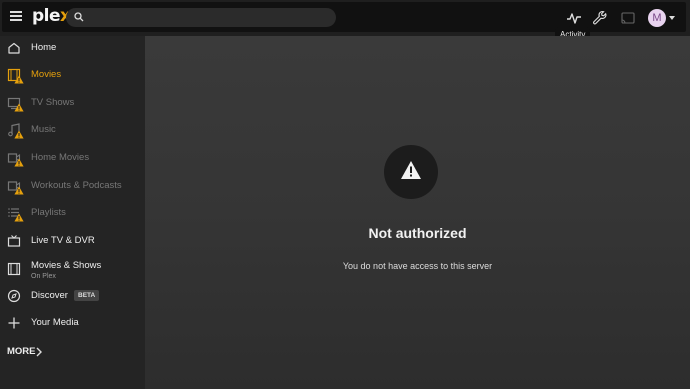 This screenshot has height=389, width=690. I want to click on sidebar-item-your-media: Your Media, so click(72, 324).